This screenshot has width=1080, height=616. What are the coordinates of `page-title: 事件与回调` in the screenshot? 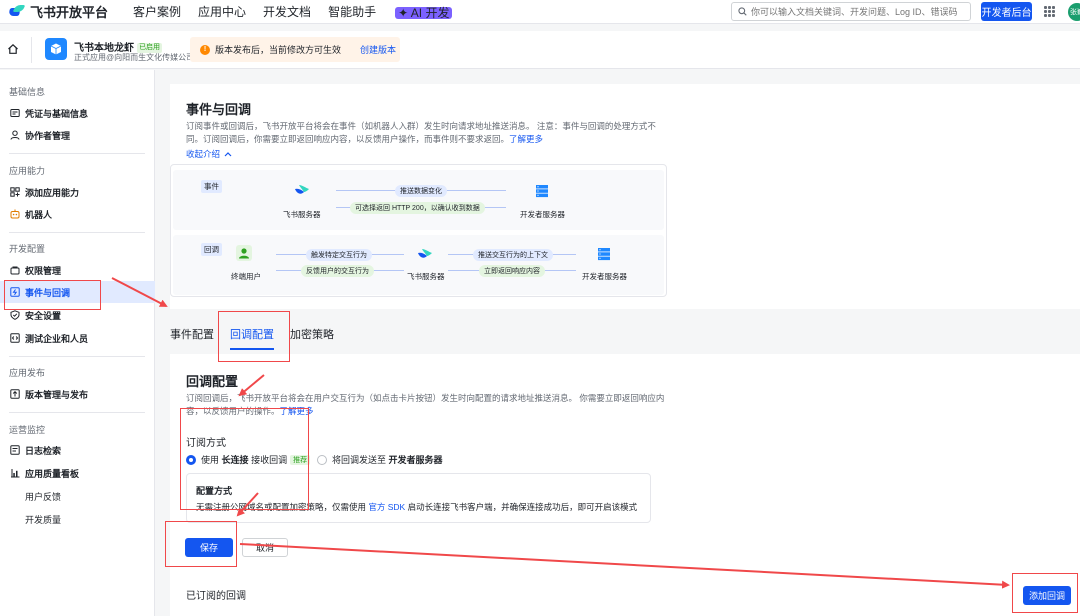 It's located at (219, 109).